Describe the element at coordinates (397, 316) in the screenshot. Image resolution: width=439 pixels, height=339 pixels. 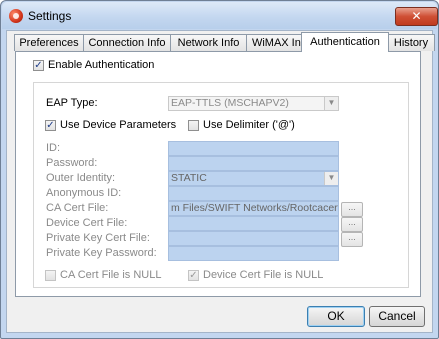
I see `cancel-button: Cancel` at that location.